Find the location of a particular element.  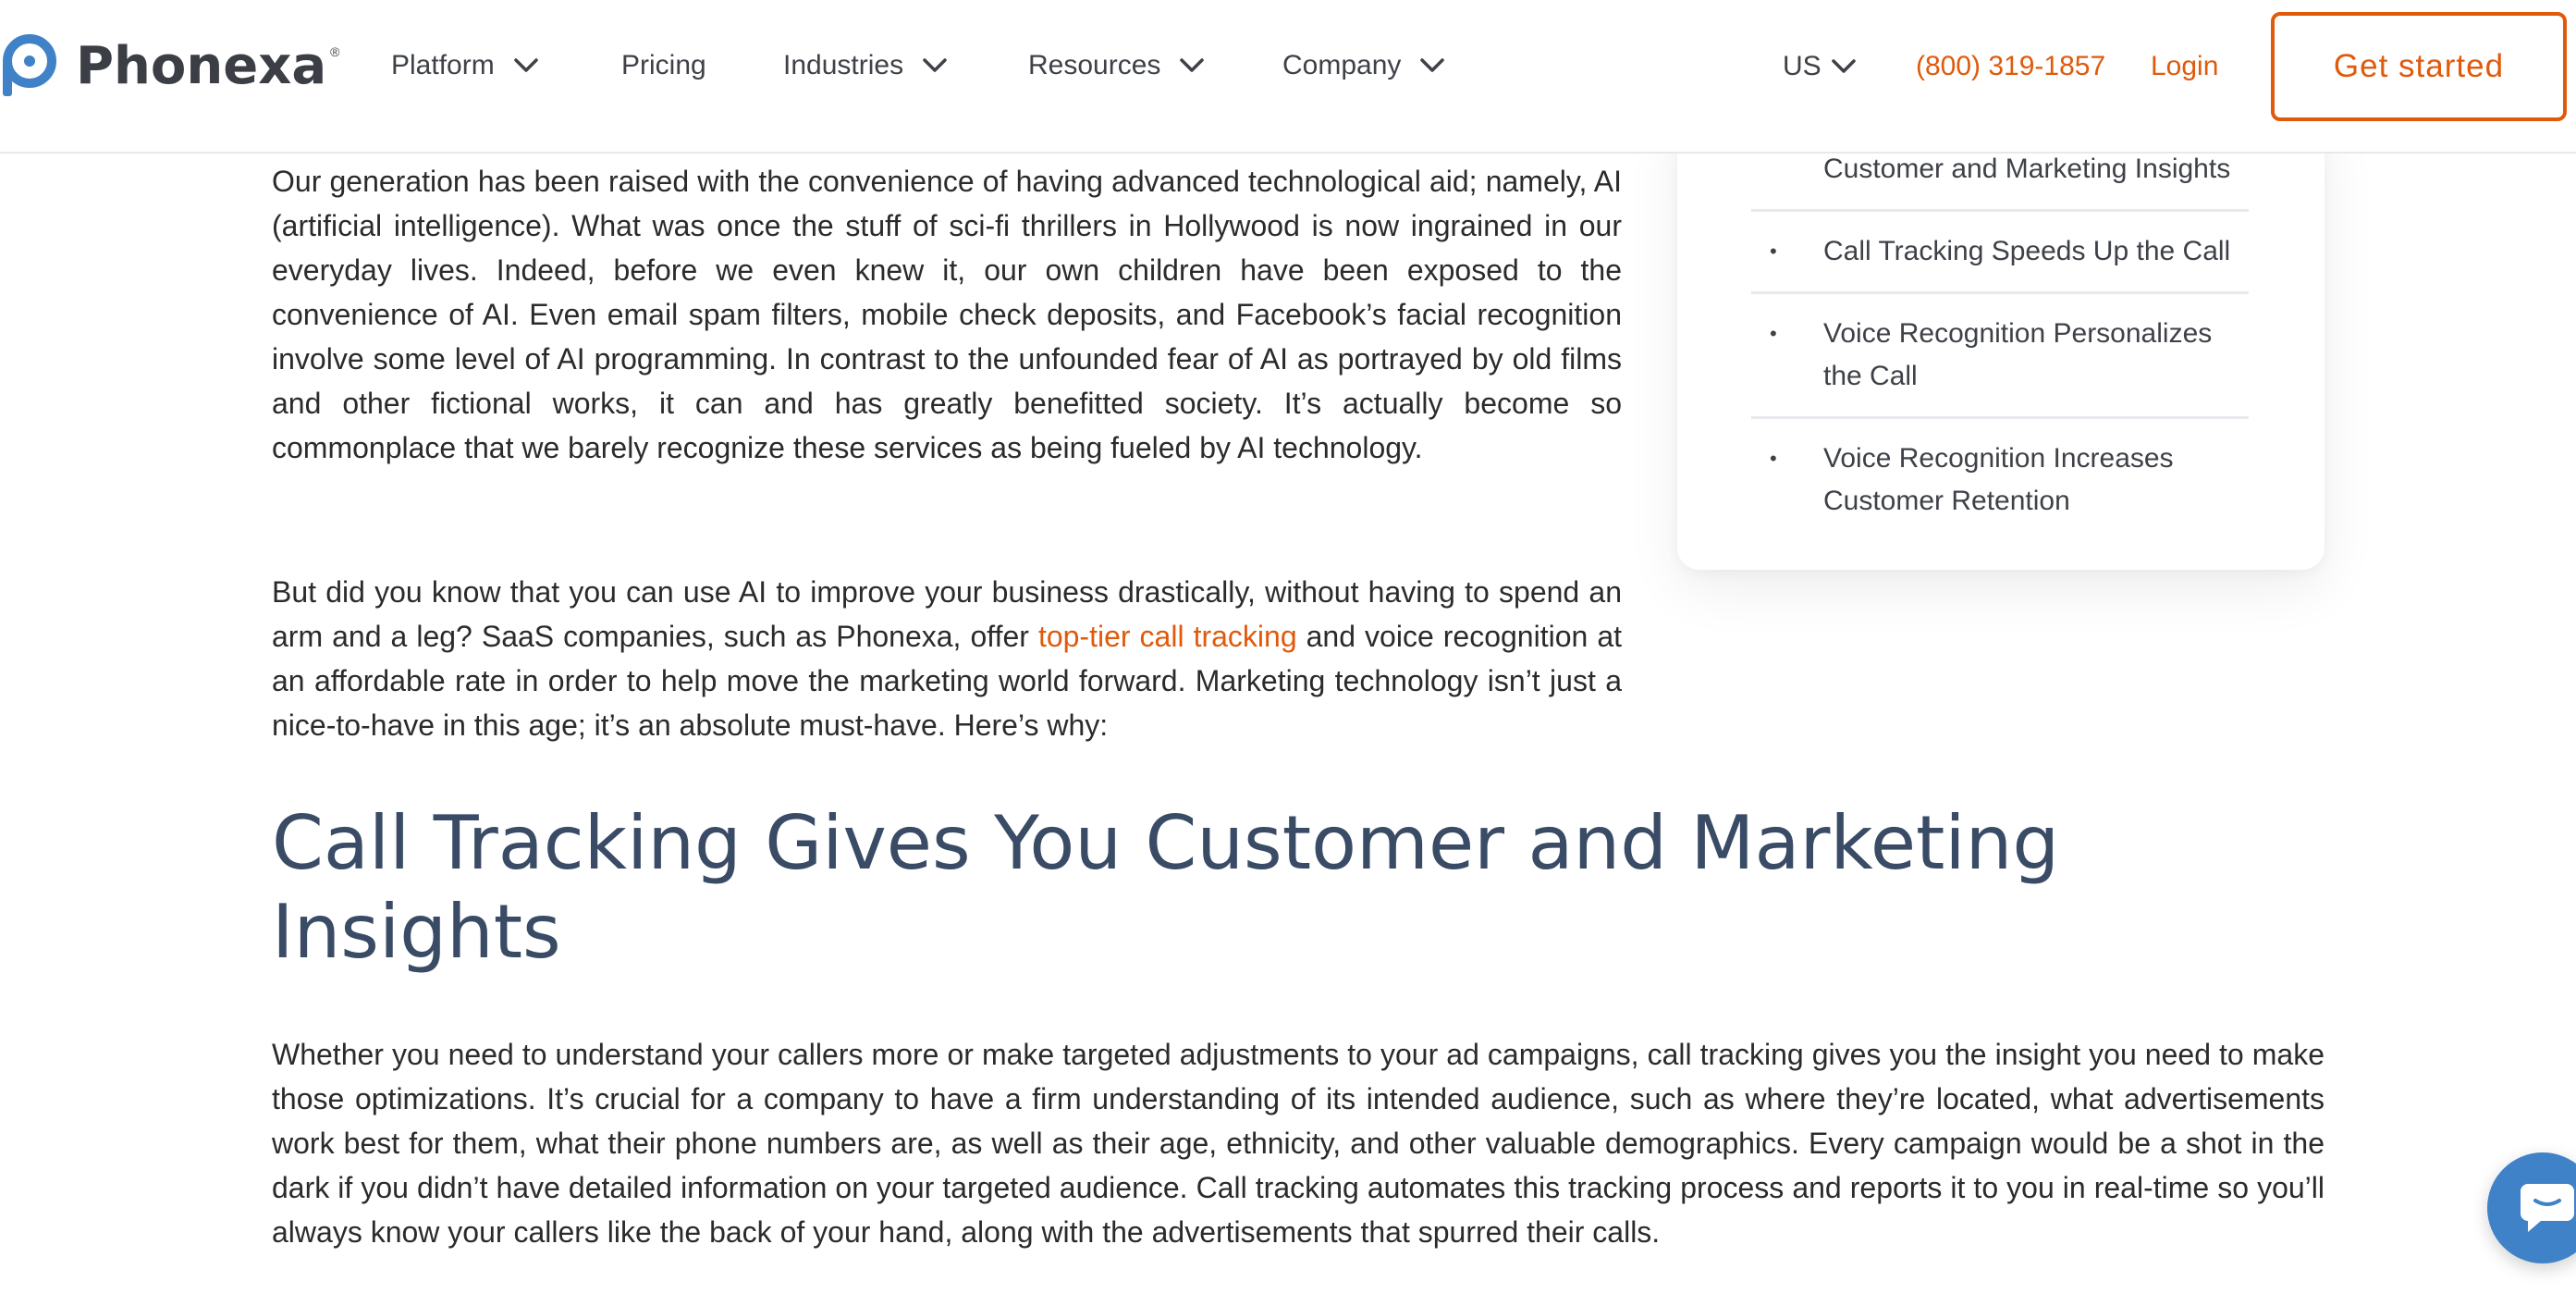

nav-pricing: Pricing is located at coordinates (663, 65).